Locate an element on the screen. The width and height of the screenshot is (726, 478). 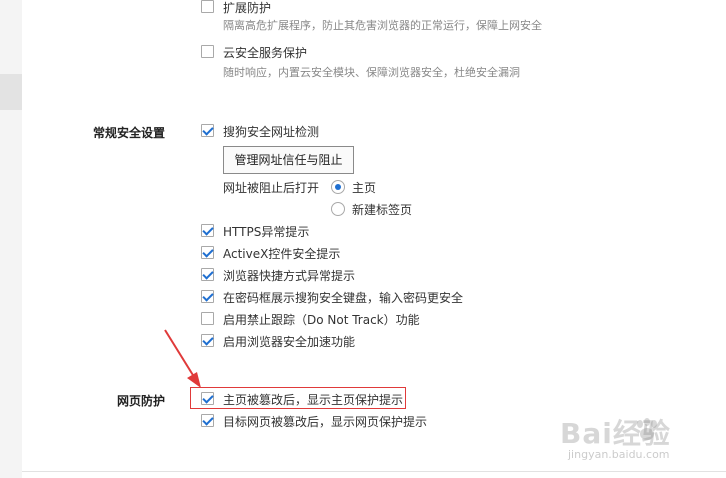
left-sidebar-selected-block is located at coordinates (11, 92).